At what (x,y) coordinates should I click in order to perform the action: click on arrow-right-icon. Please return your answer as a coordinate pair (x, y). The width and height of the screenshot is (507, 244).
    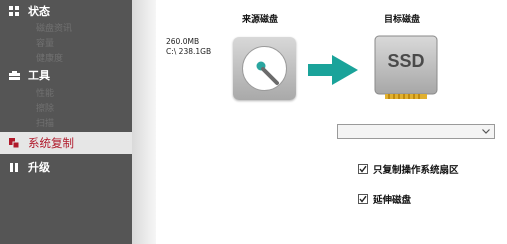
    Looking at the image, I should click on (333, 72).